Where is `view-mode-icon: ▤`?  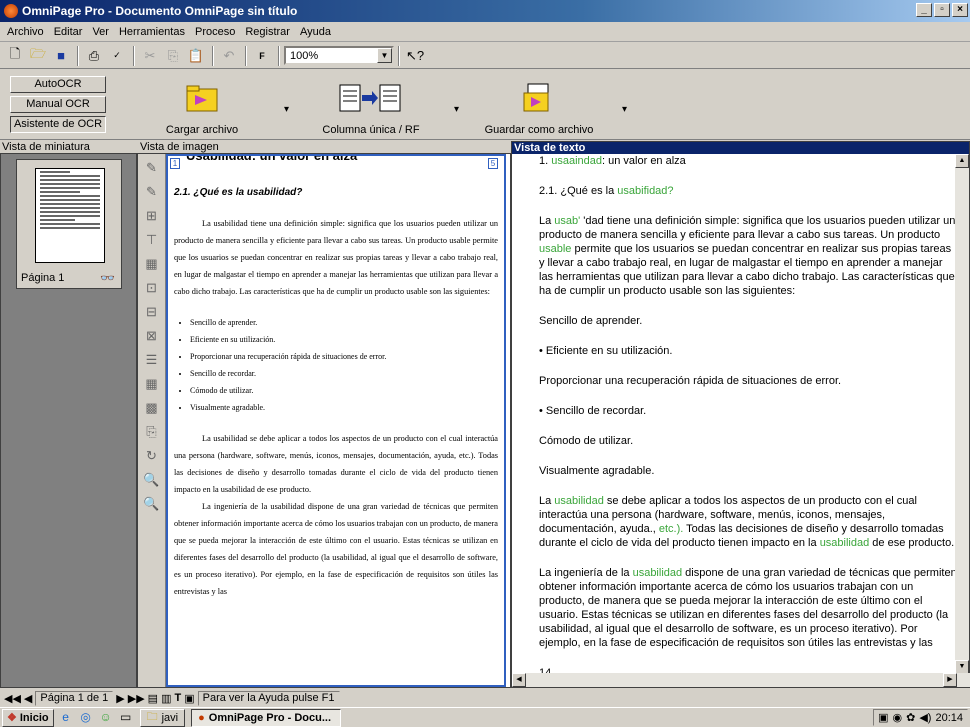
view-mode-icon: ▤ is located at coordinates (153, 698).